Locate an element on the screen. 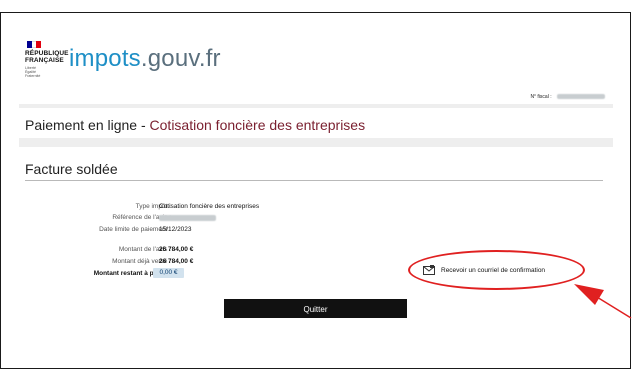  type-value: Cotisation foncière des entreprises is located at coordinates (209, 206).